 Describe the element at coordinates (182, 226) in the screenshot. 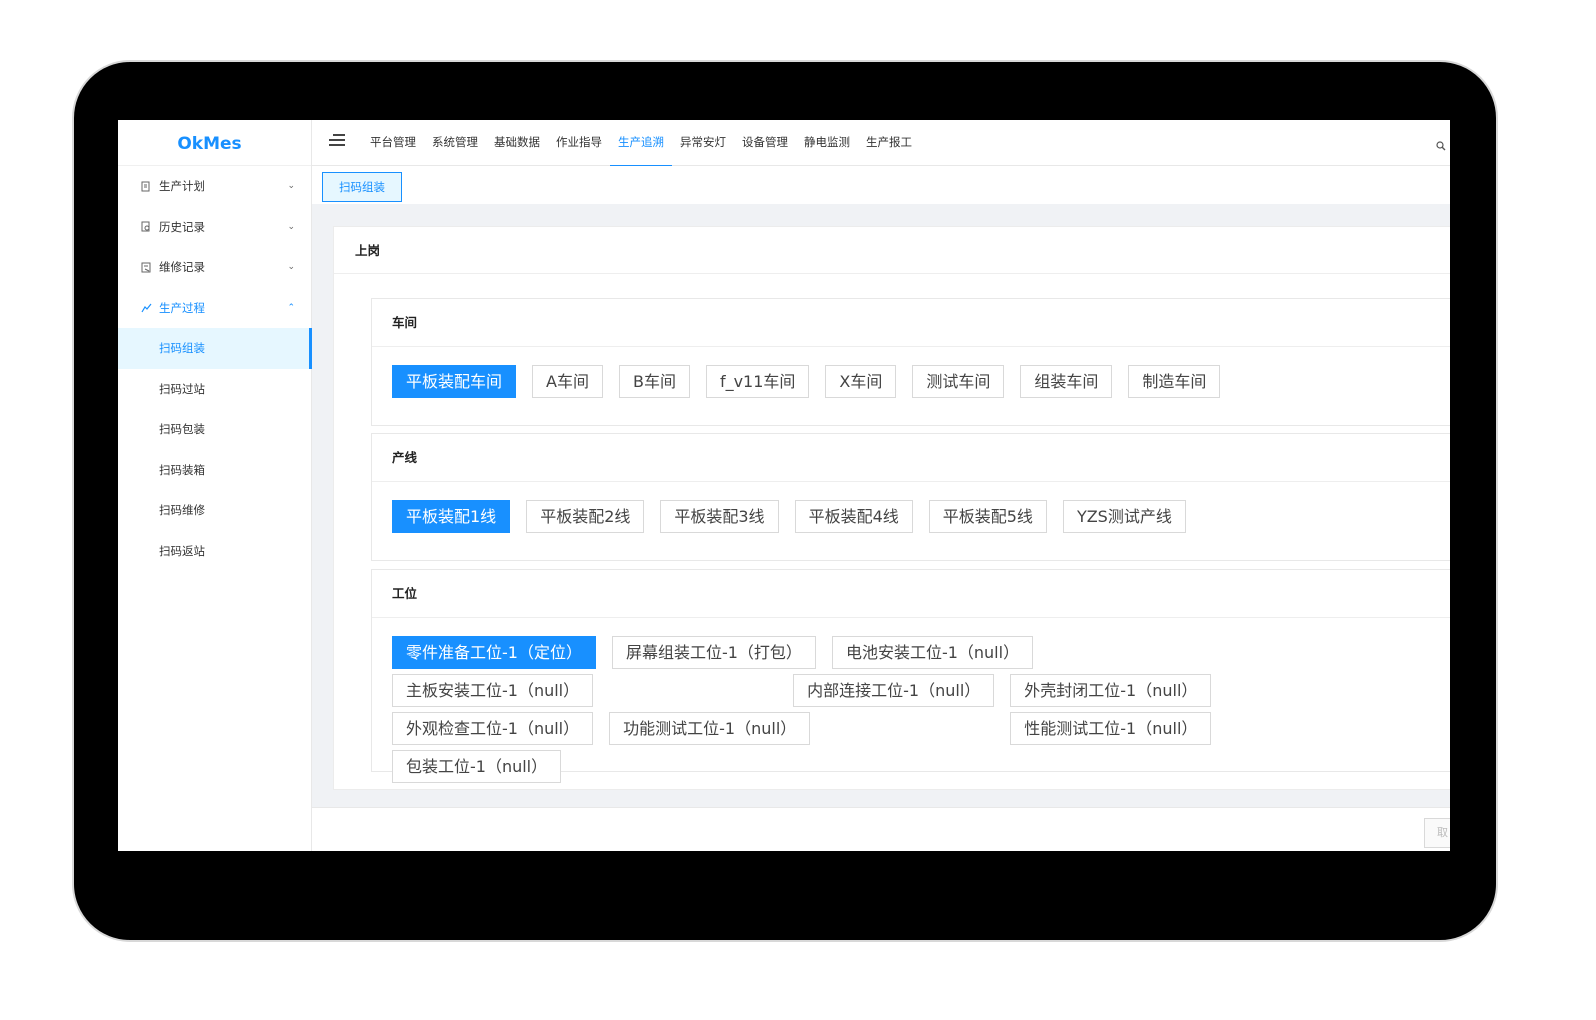

I see `sidebar-item-label: 历史记录` at that location.